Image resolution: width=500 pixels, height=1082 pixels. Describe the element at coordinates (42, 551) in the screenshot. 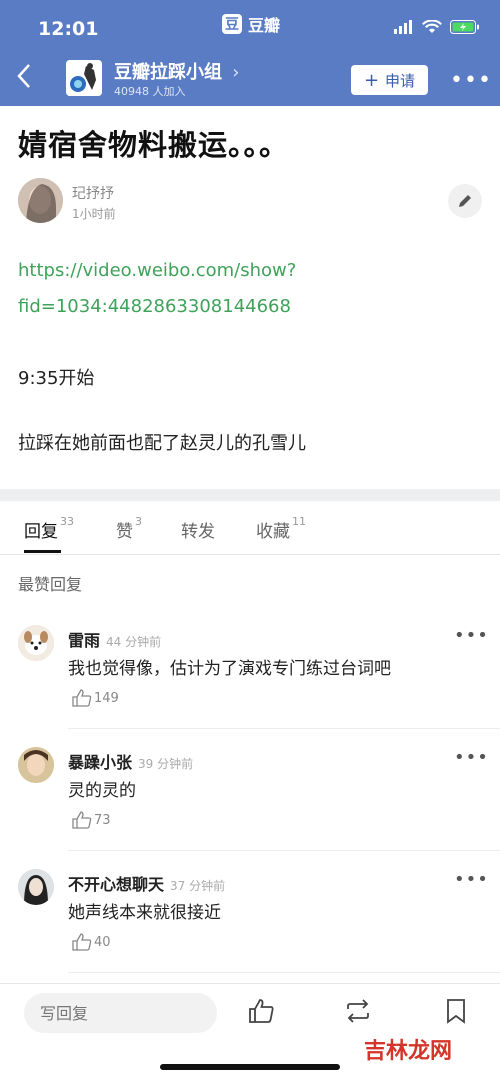

I see `active-tab-indicator` at that location.